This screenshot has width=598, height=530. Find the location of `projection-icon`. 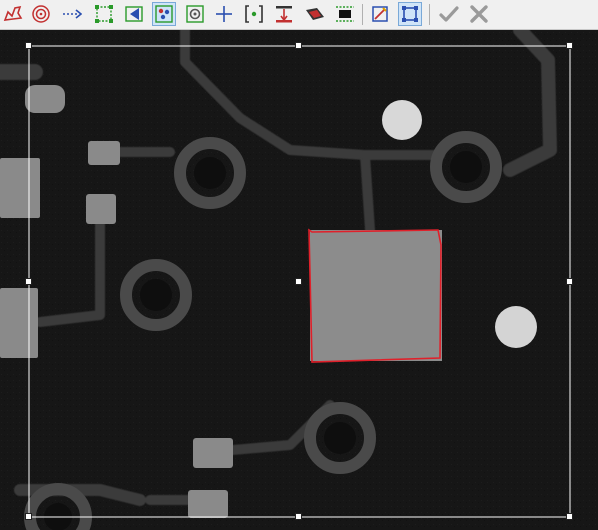

projection-icon is located at coordinates (315, 14).